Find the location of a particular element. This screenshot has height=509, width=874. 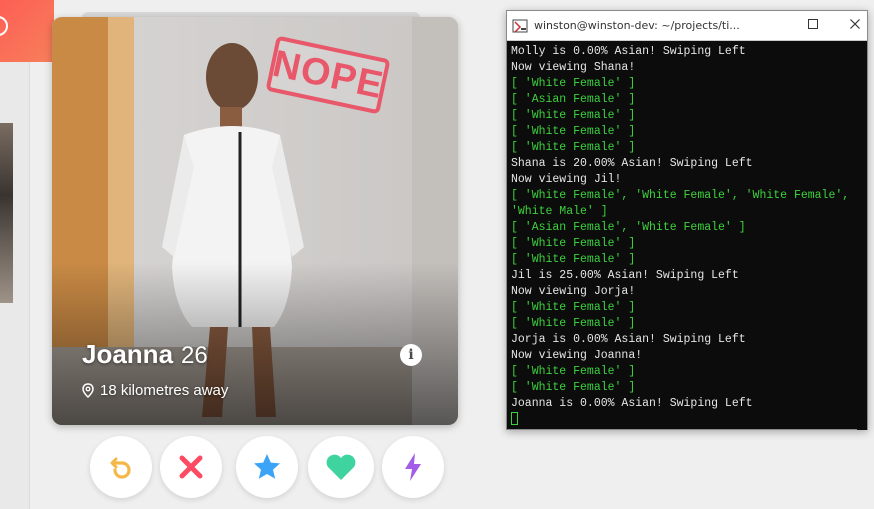

terminal-line: Joanna is 0.00% Asian! Swiping Left is located at coordinates (632, 403).